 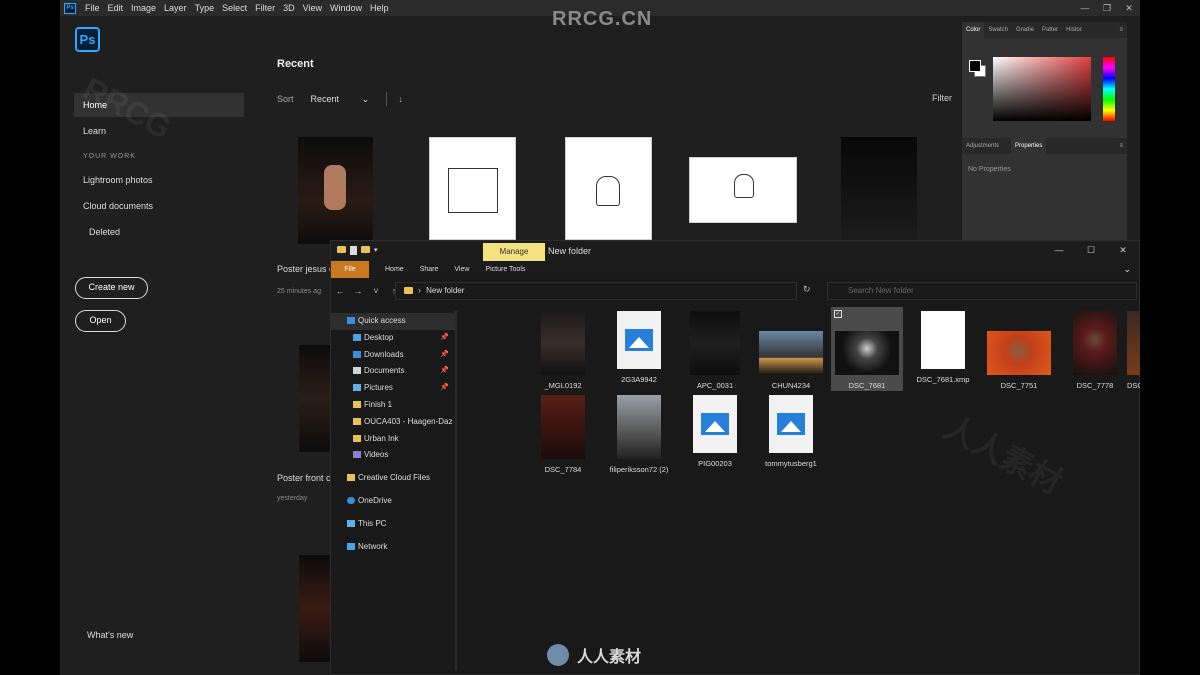 I want to click on checkbox: ✓, so click(x=838, y=314).